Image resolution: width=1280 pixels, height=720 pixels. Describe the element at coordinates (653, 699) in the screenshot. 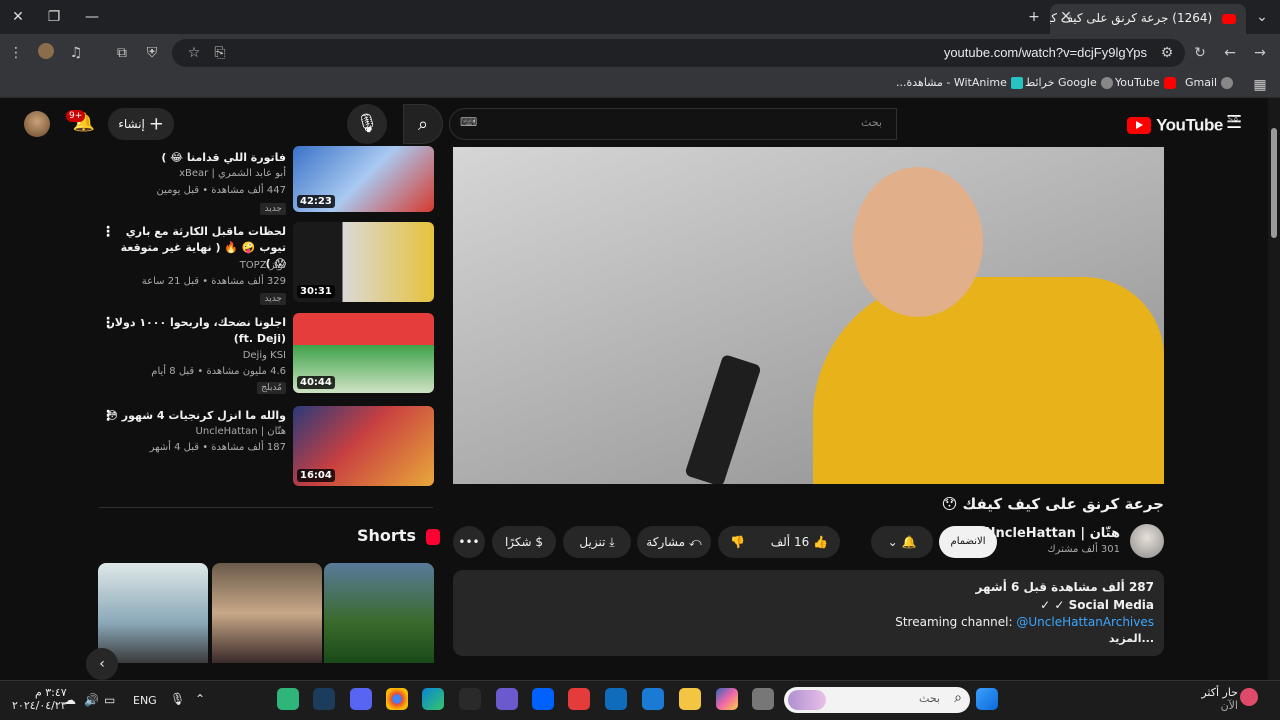

I see `store-icon` at that location.